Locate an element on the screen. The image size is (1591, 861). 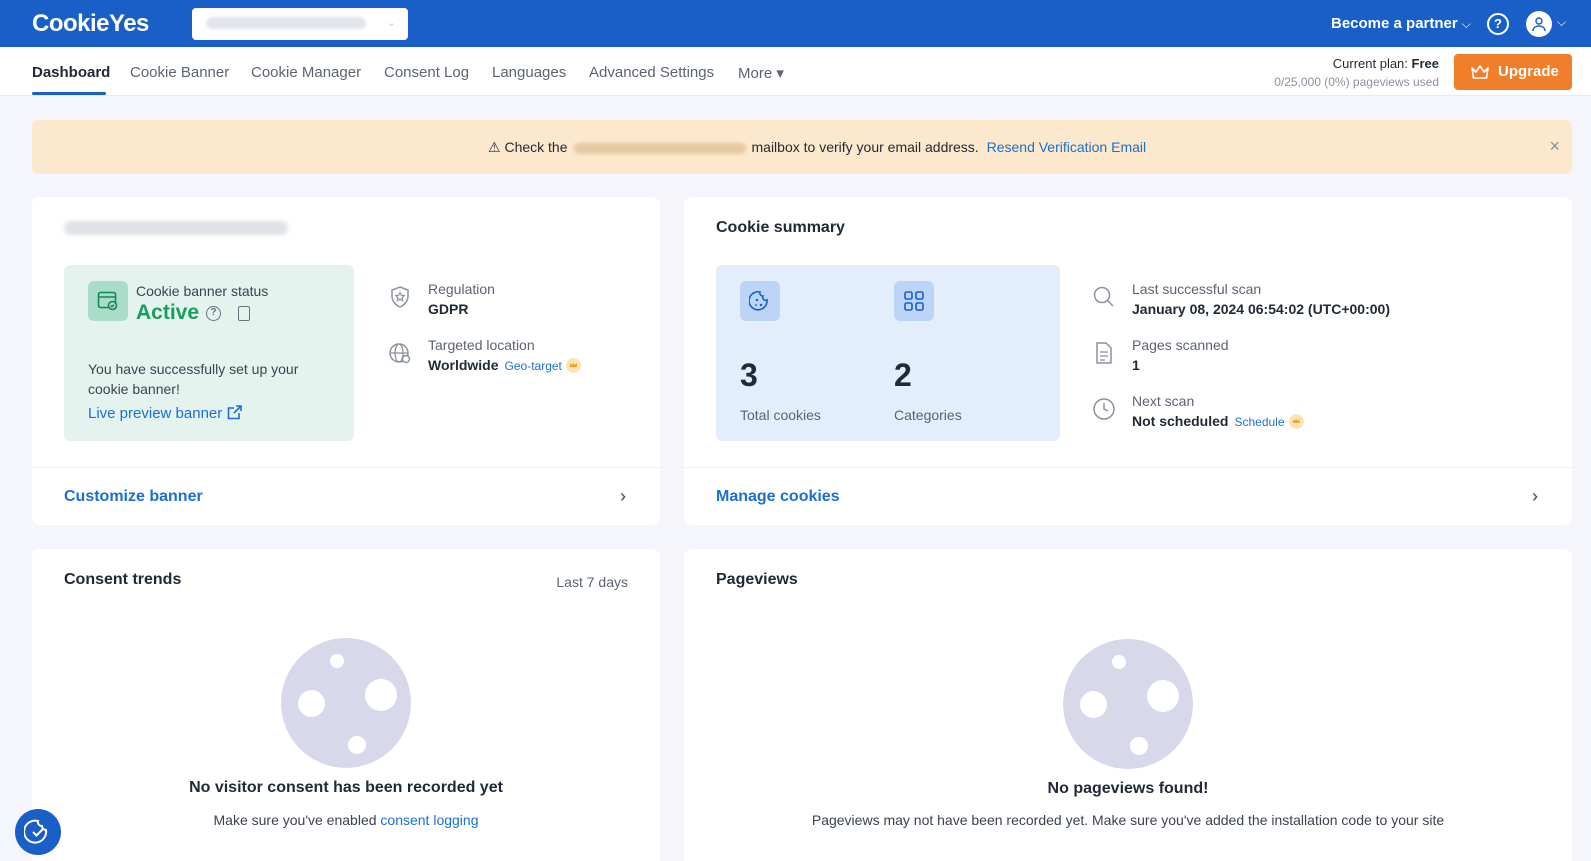
cookie-icon is located at coordinates (760, 301).